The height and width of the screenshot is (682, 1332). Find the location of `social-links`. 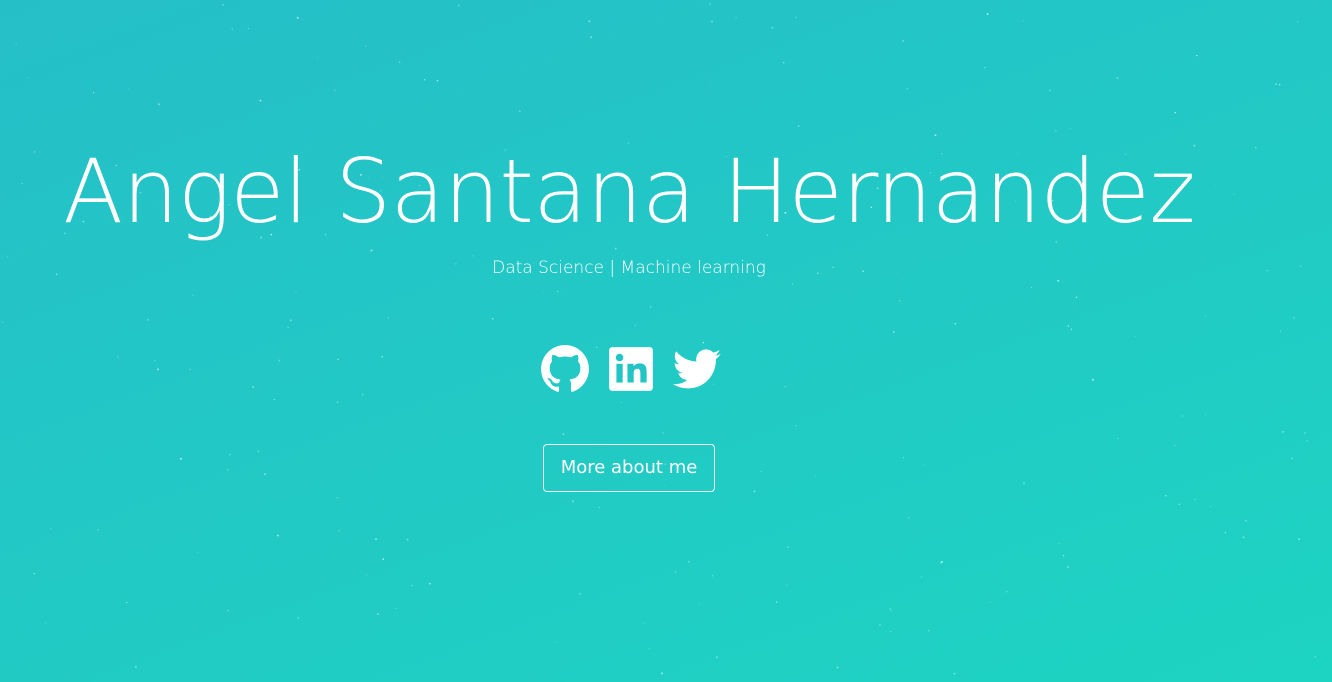

social-links is located at coordinates (631, 369).